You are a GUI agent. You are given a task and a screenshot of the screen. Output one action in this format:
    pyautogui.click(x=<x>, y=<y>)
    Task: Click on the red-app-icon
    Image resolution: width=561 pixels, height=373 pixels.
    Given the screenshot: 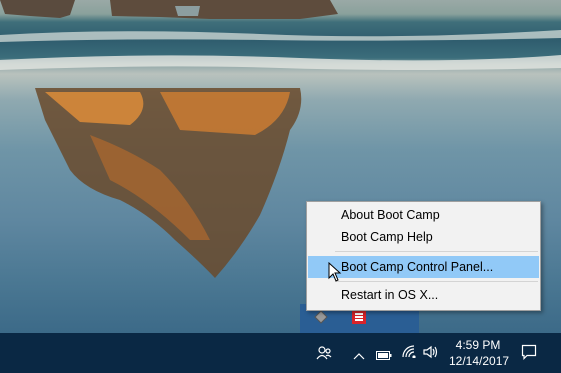 What is the action you would take?
    pyautogui.click(x=359, y=317)
    